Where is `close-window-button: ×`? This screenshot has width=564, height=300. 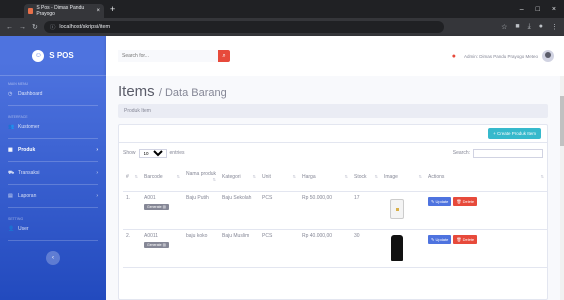 close-window-button: × is located at coordinates (554, 9).